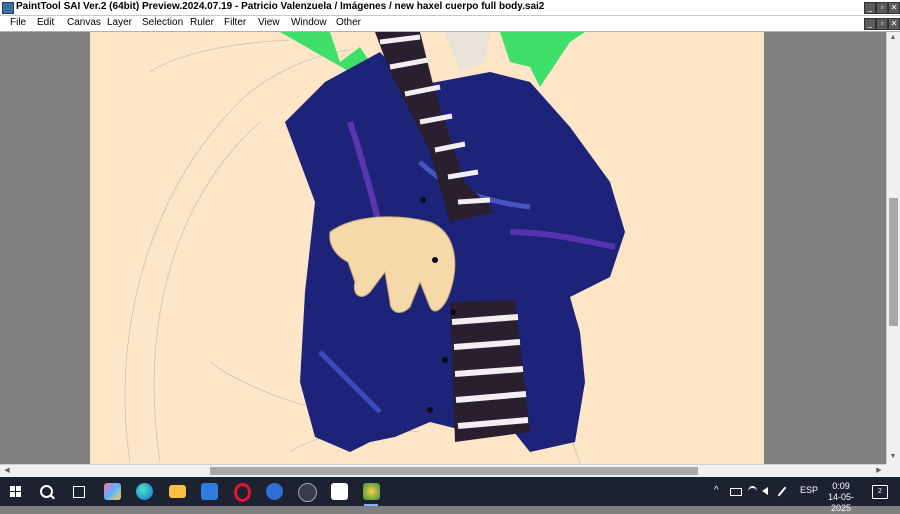  I want to click on menu-window: Window, so click(309, 22).